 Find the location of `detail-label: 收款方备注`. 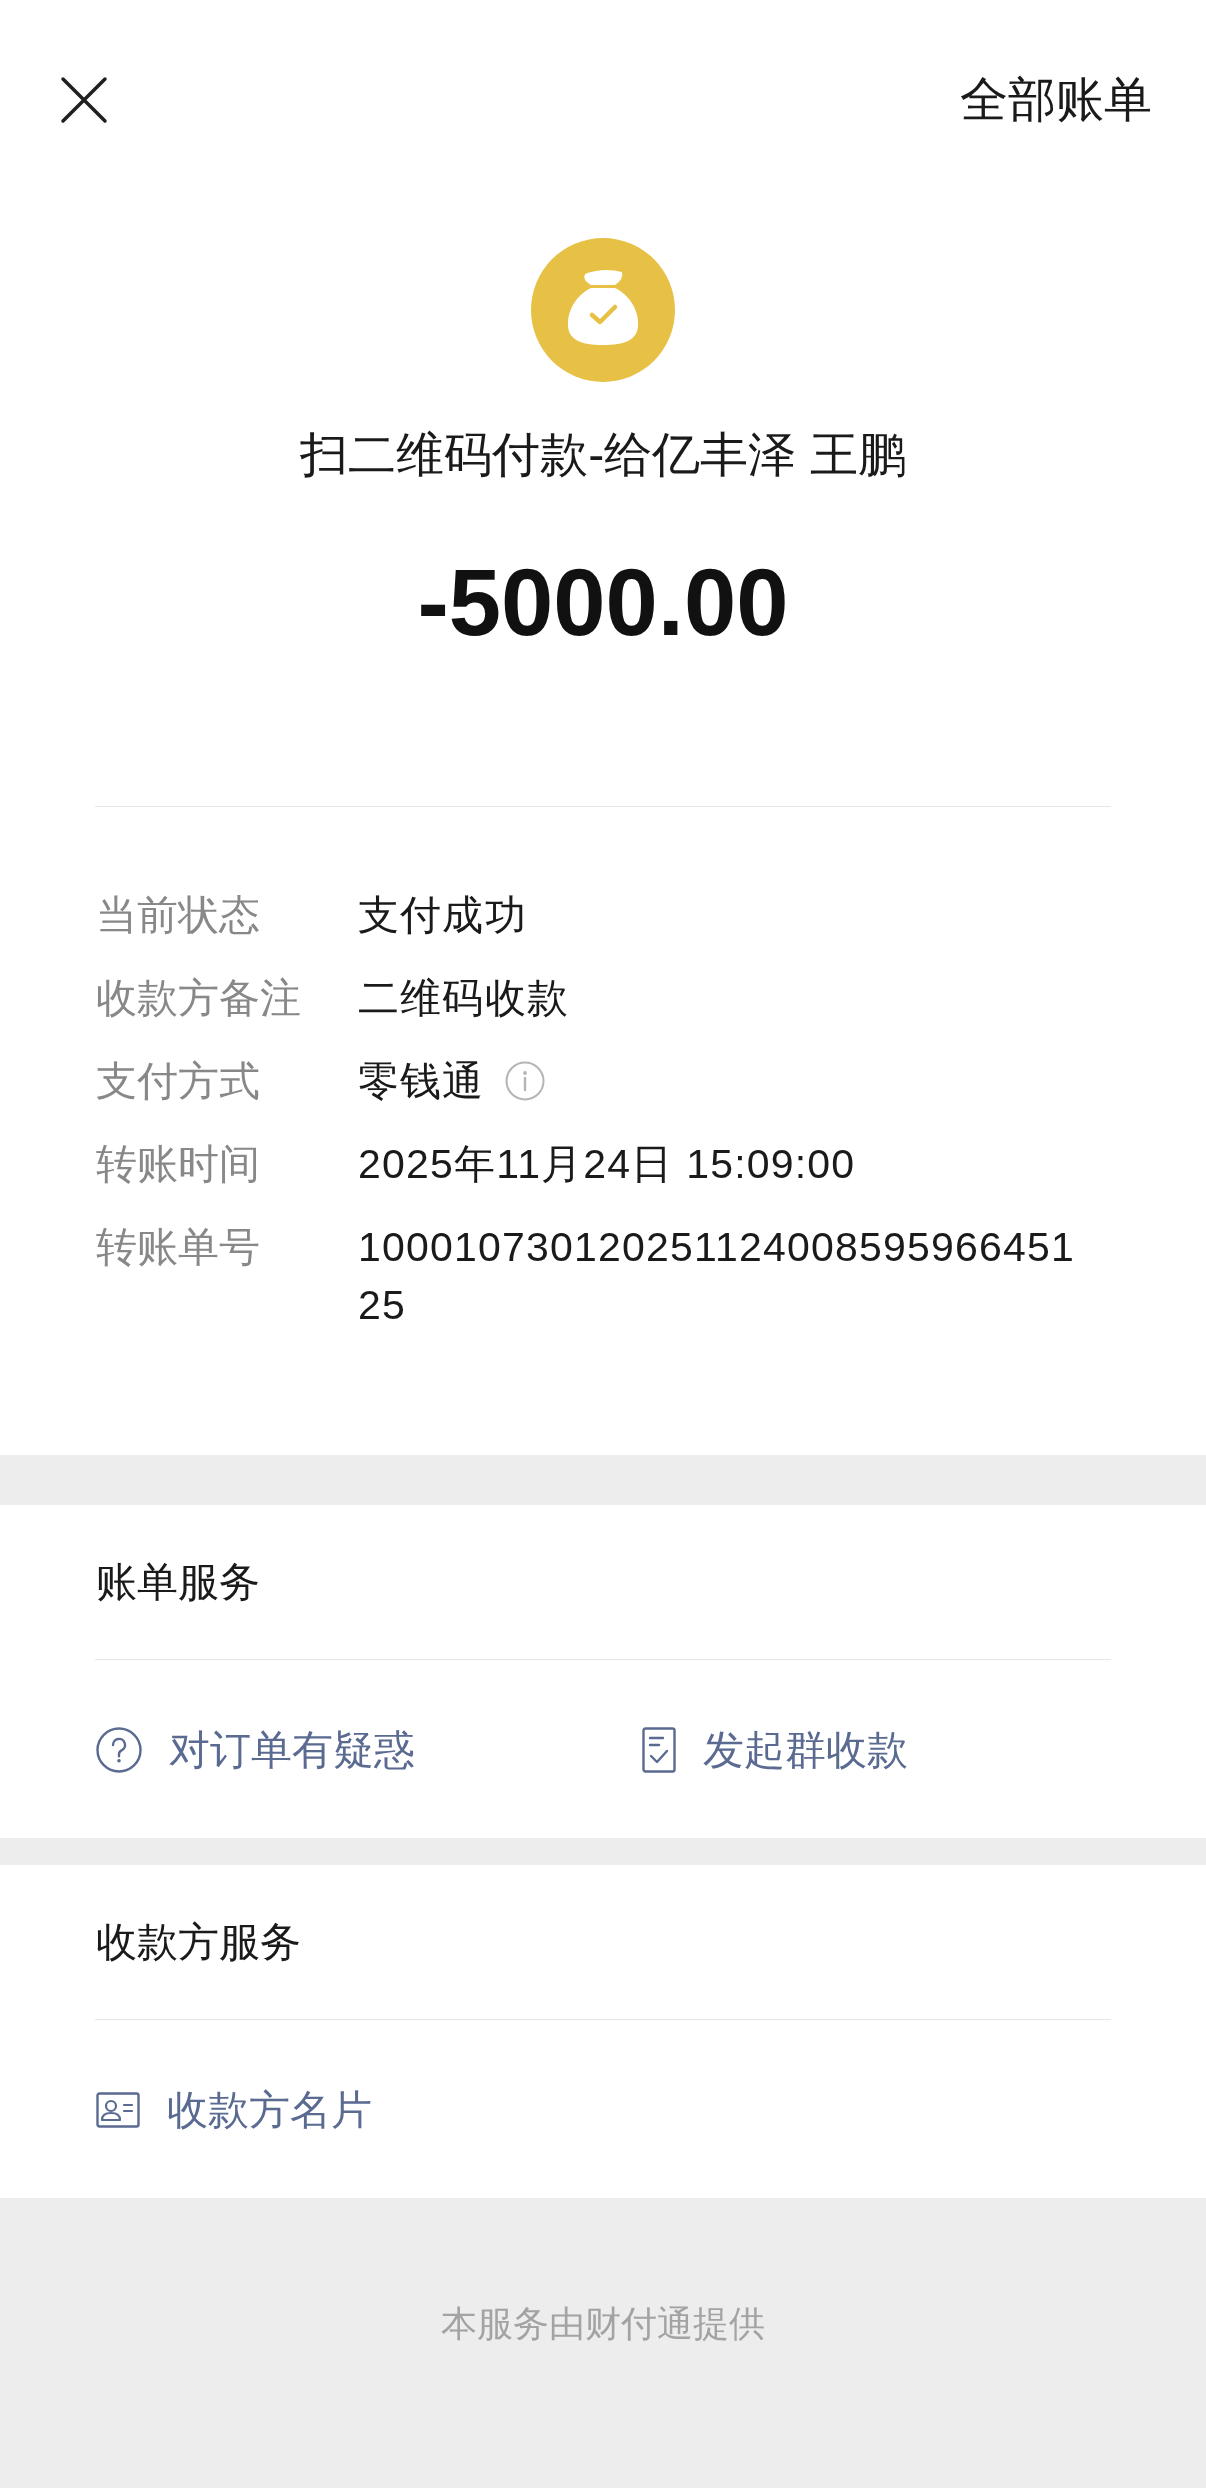

detail-label: 收款方备注 is located at coordinates (199, 998).